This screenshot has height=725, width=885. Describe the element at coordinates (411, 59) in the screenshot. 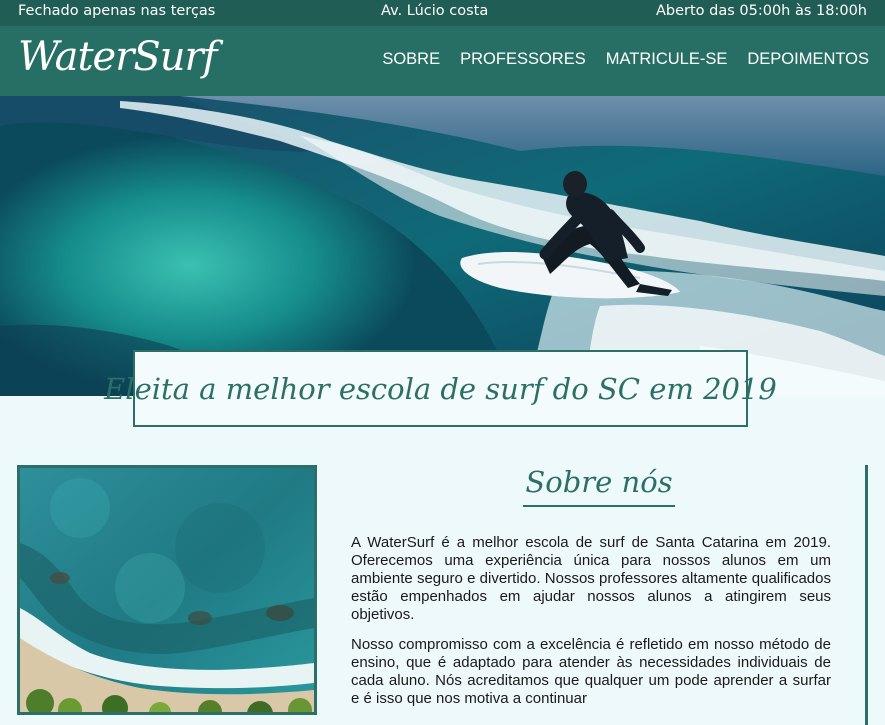

I see `nav-link-sobre: SOBRE` at that location.